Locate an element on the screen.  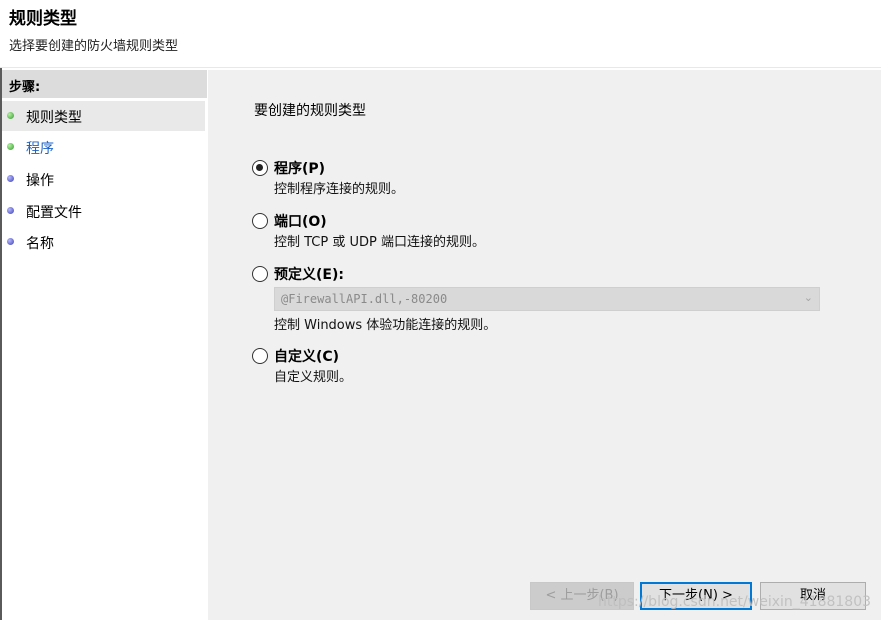
option-description: 自定义规则。 is located at coordinates (313, 377).